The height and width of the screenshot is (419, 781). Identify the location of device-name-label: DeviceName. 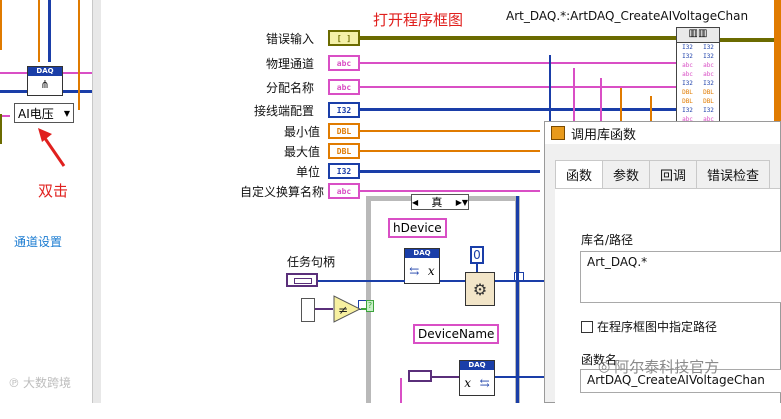
(456, 334).